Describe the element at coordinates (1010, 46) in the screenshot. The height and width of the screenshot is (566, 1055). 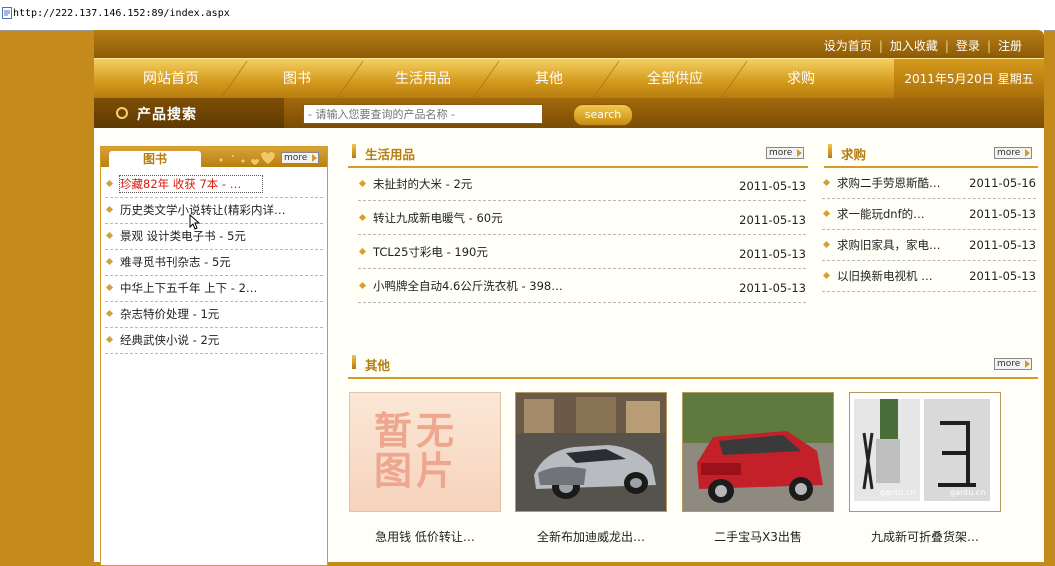
I see `register-link: 注册` at that location.